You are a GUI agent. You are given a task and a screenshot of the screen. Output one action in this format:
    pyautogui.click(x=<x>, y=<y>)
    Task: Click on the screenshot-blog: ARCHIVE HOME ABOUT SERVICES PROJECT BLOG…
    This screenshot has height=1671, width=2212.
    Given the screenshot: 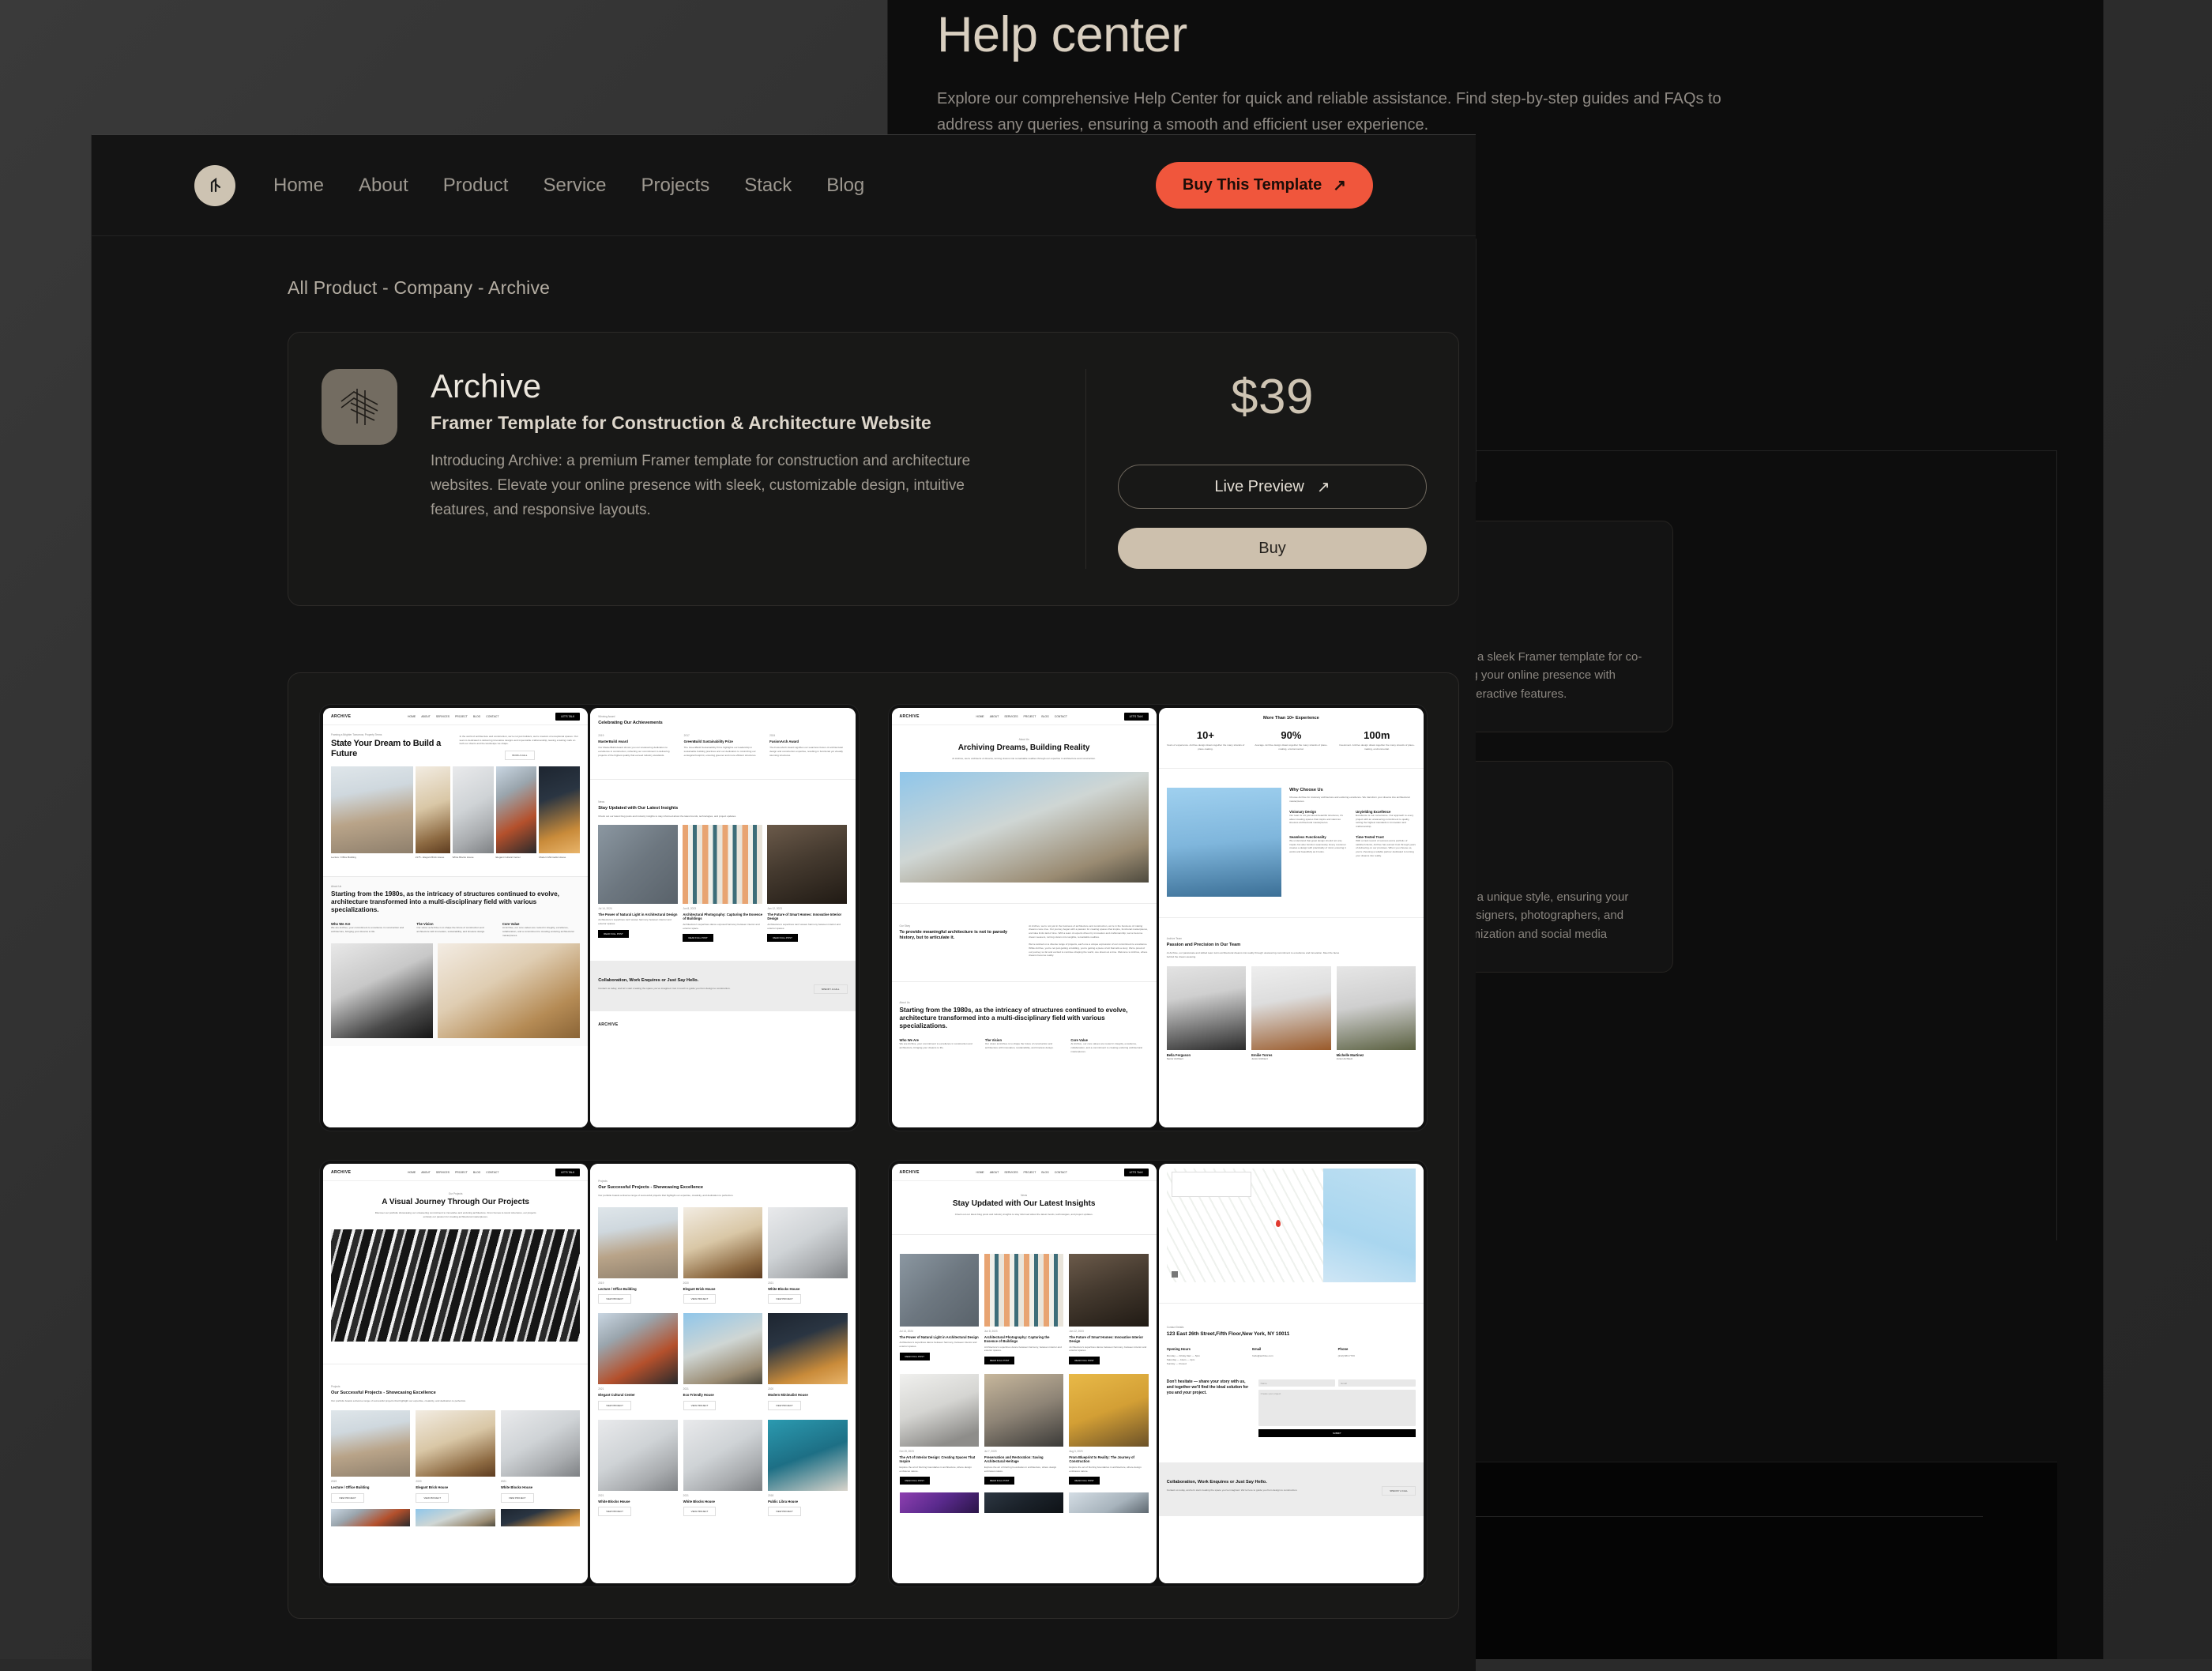 What is the action you would take?
    pyautogui.click(x=1024, y=1373)
    